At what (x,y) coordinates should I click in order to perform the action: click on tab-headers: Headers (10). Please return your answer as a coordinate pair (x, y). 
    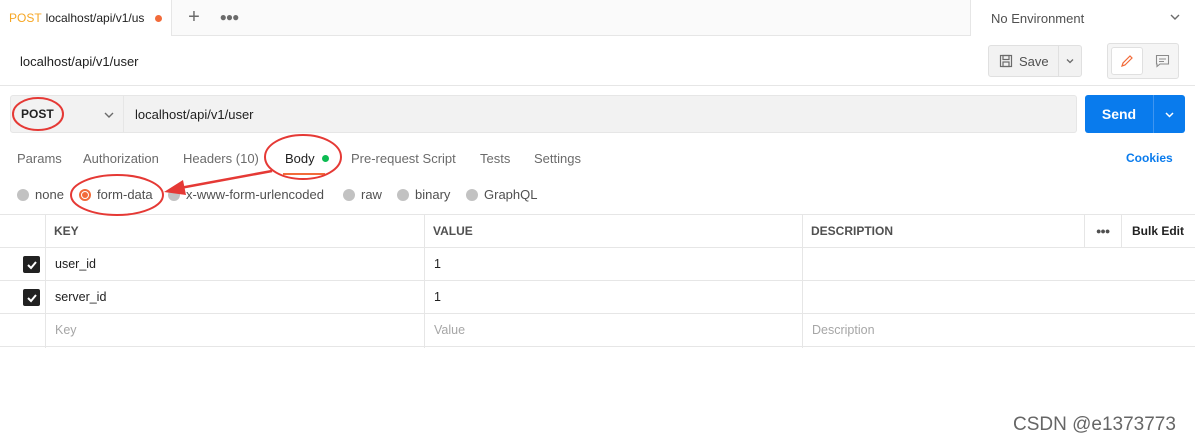
    Looking at the image, I should click on (221, 158).